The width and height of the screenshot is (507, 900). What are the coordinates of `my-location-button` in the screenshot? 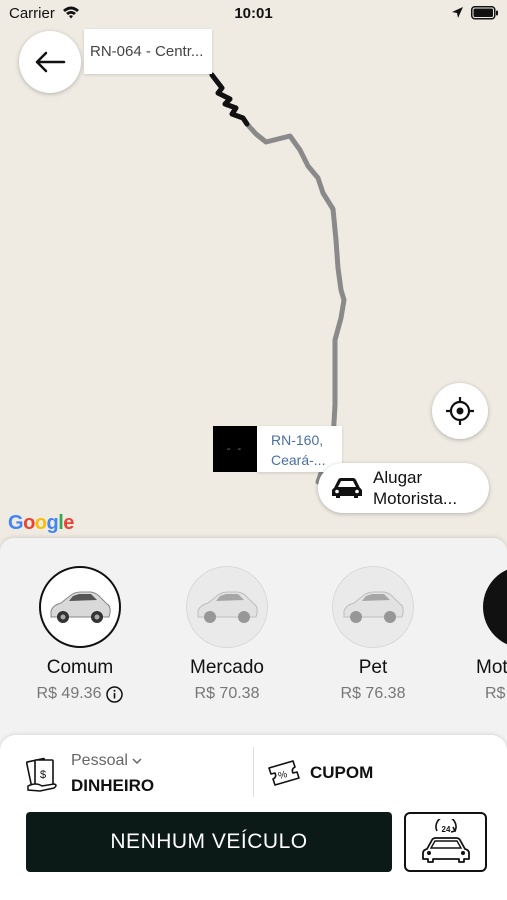 It's located at (460, 411).